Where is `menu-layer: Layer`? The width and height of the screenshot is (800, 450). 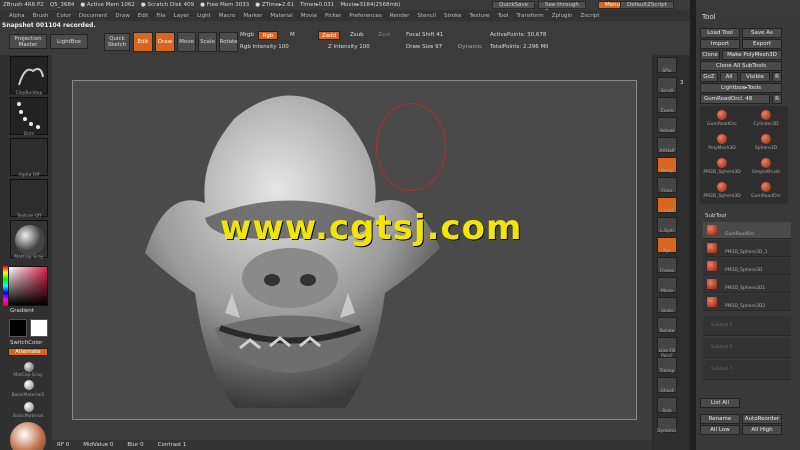
menu-layer: Layer is located at coordinates (181, 16).